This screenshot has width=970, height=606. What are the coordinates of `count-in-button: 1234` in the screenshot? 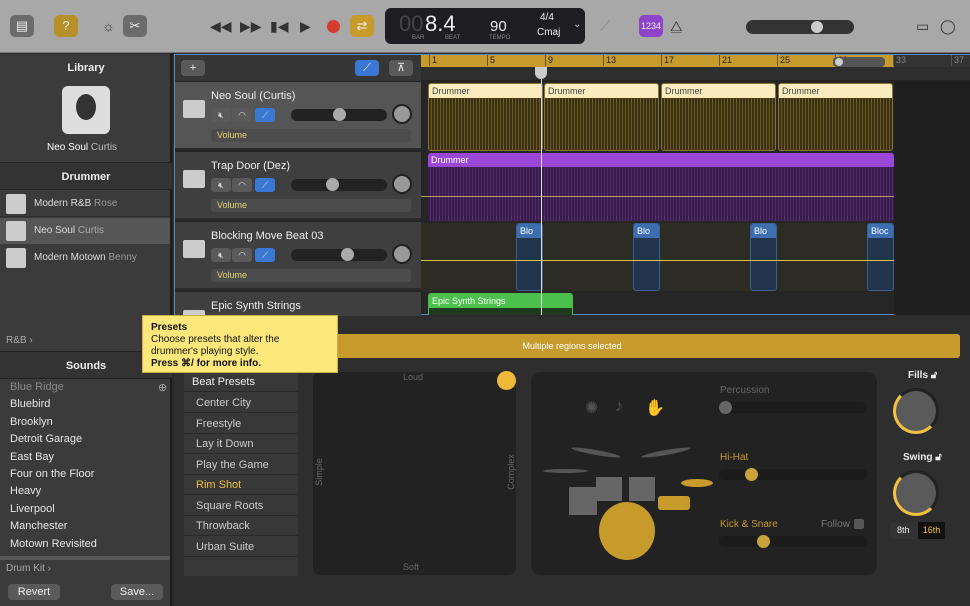 It's located at (651, 26).